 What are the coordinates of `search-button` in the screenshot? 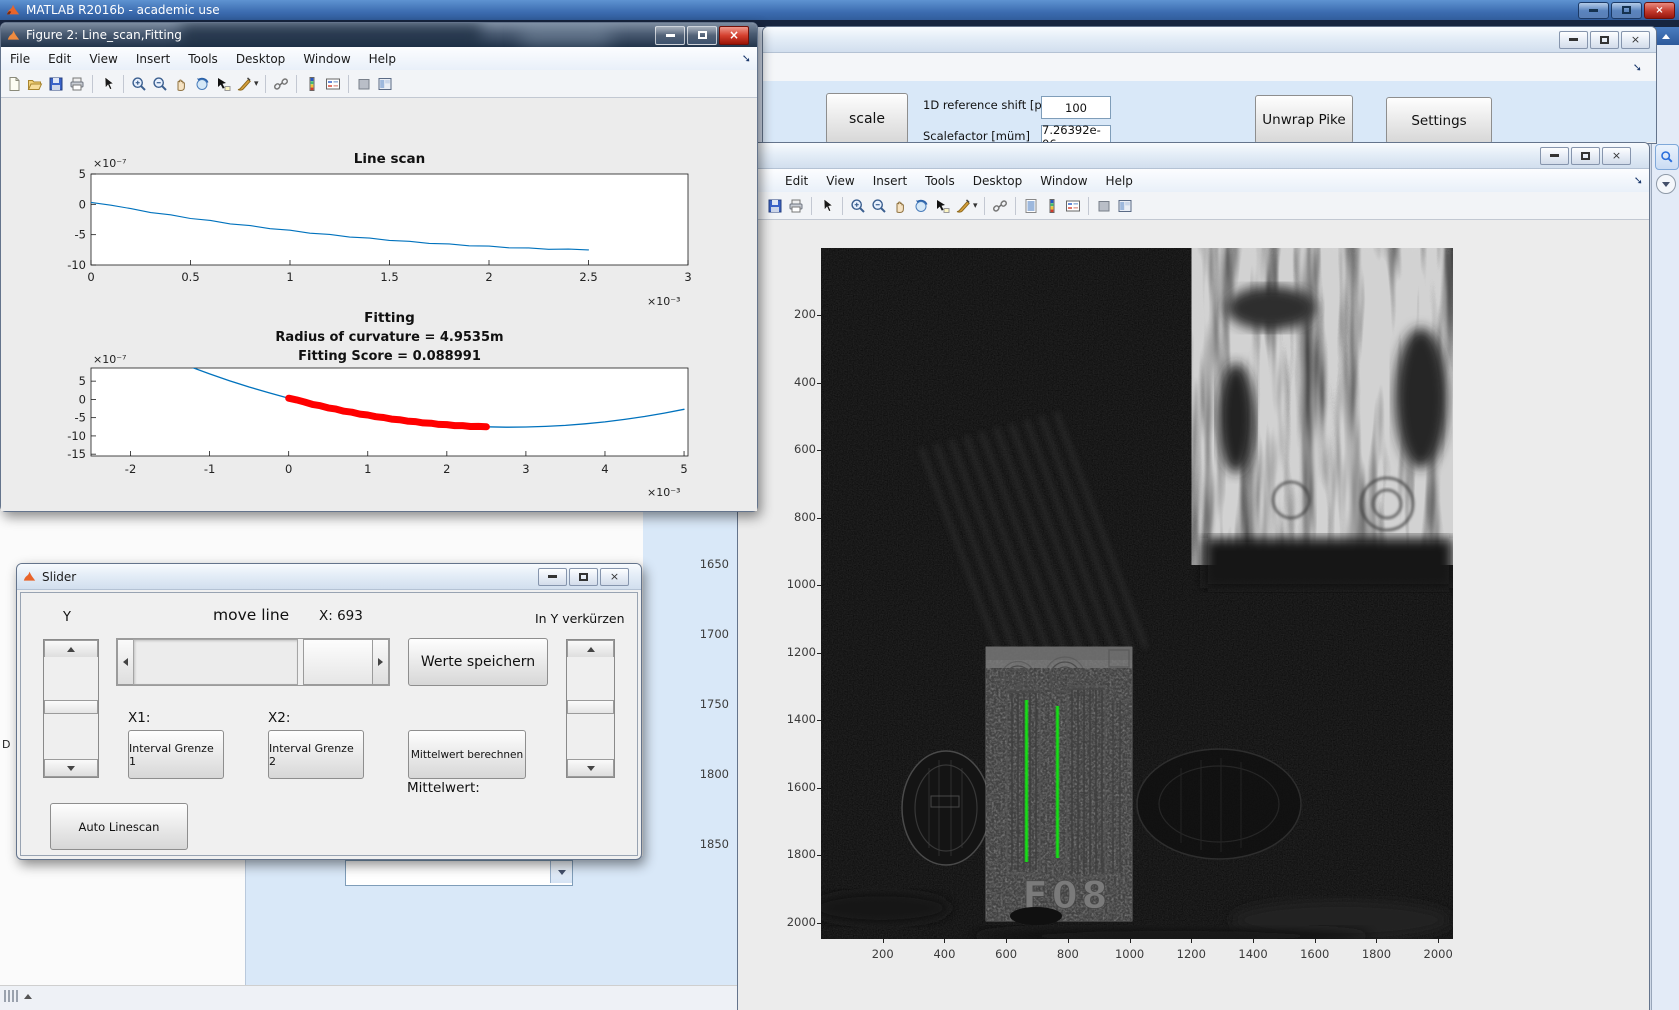 It's located at (1667, 157).